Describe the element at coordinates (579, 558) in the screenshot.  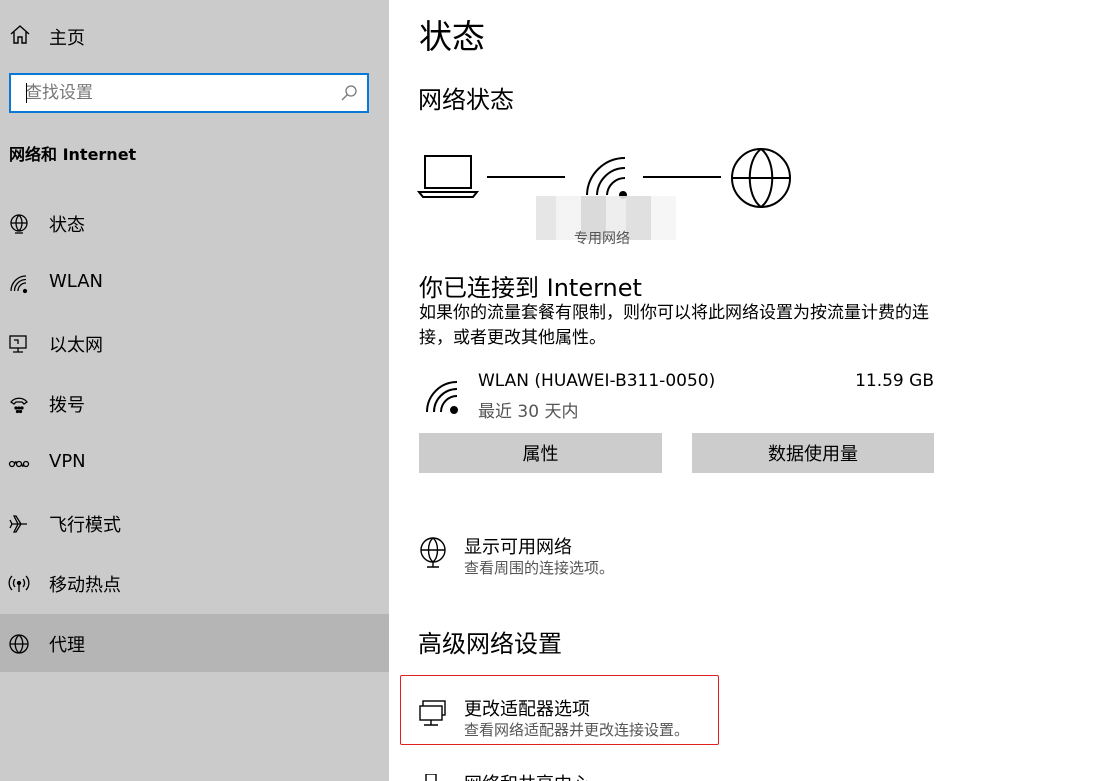
I see `show-networks-link: 显示可用网络 查看周围的连接选项。` at that location.